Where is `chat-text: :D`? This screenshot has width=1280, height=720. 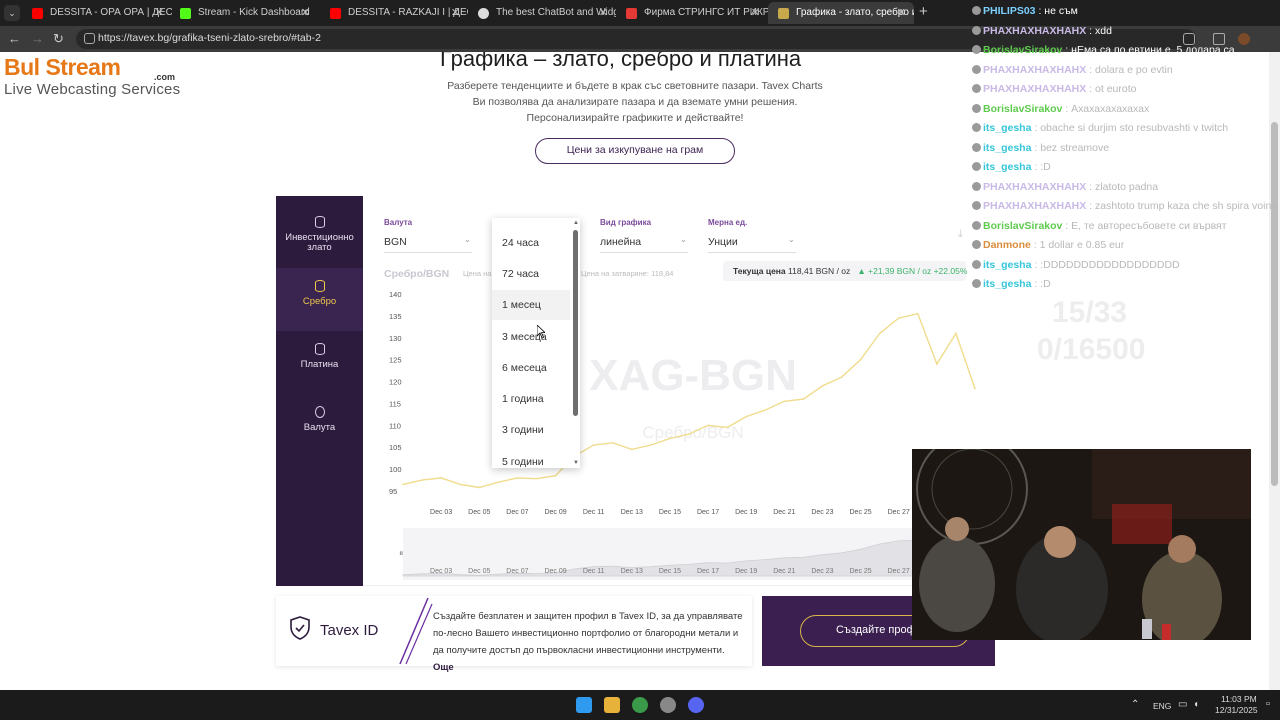 chat-text: :D is located at coordinates (1045, 284).